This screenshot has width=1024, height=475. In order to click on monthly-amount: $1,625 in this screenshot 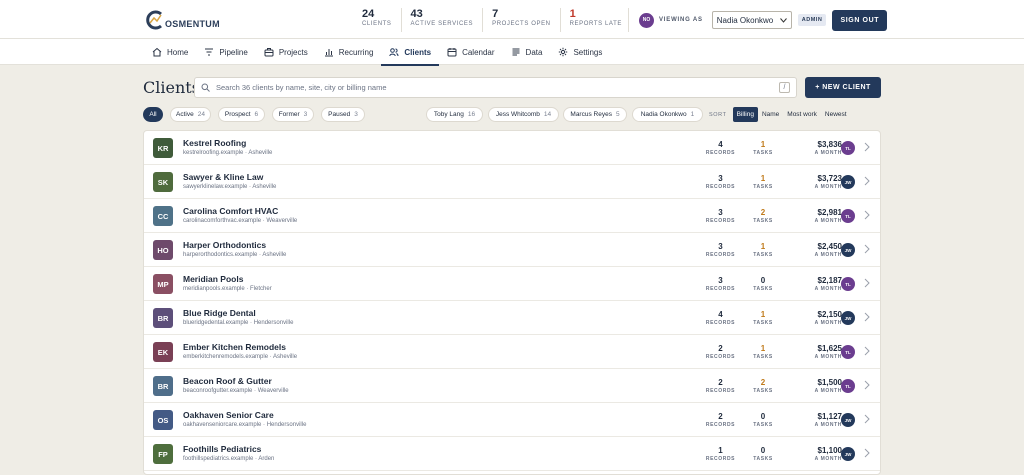, I will do `click(829, 348)`.